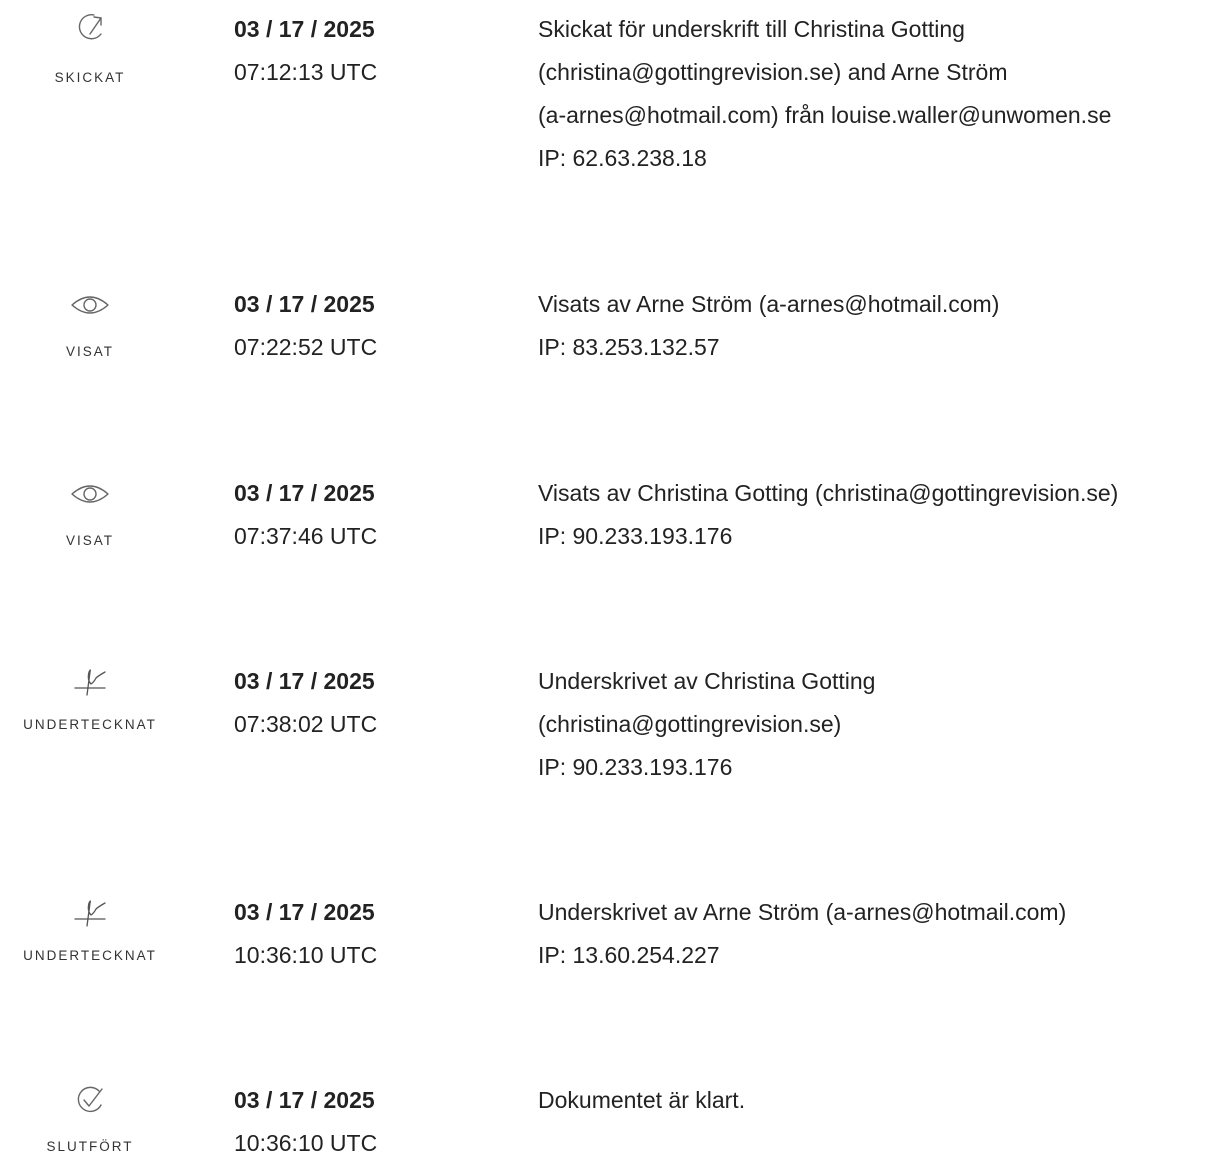 The width and height of the screenshot is (1218, 1165). What do you see at coordinates (305, 703) in the screenshot?
I see `timestamp: 03 / 17 / 2025 07:38:02 UTC` at bounding box center [305, 703].